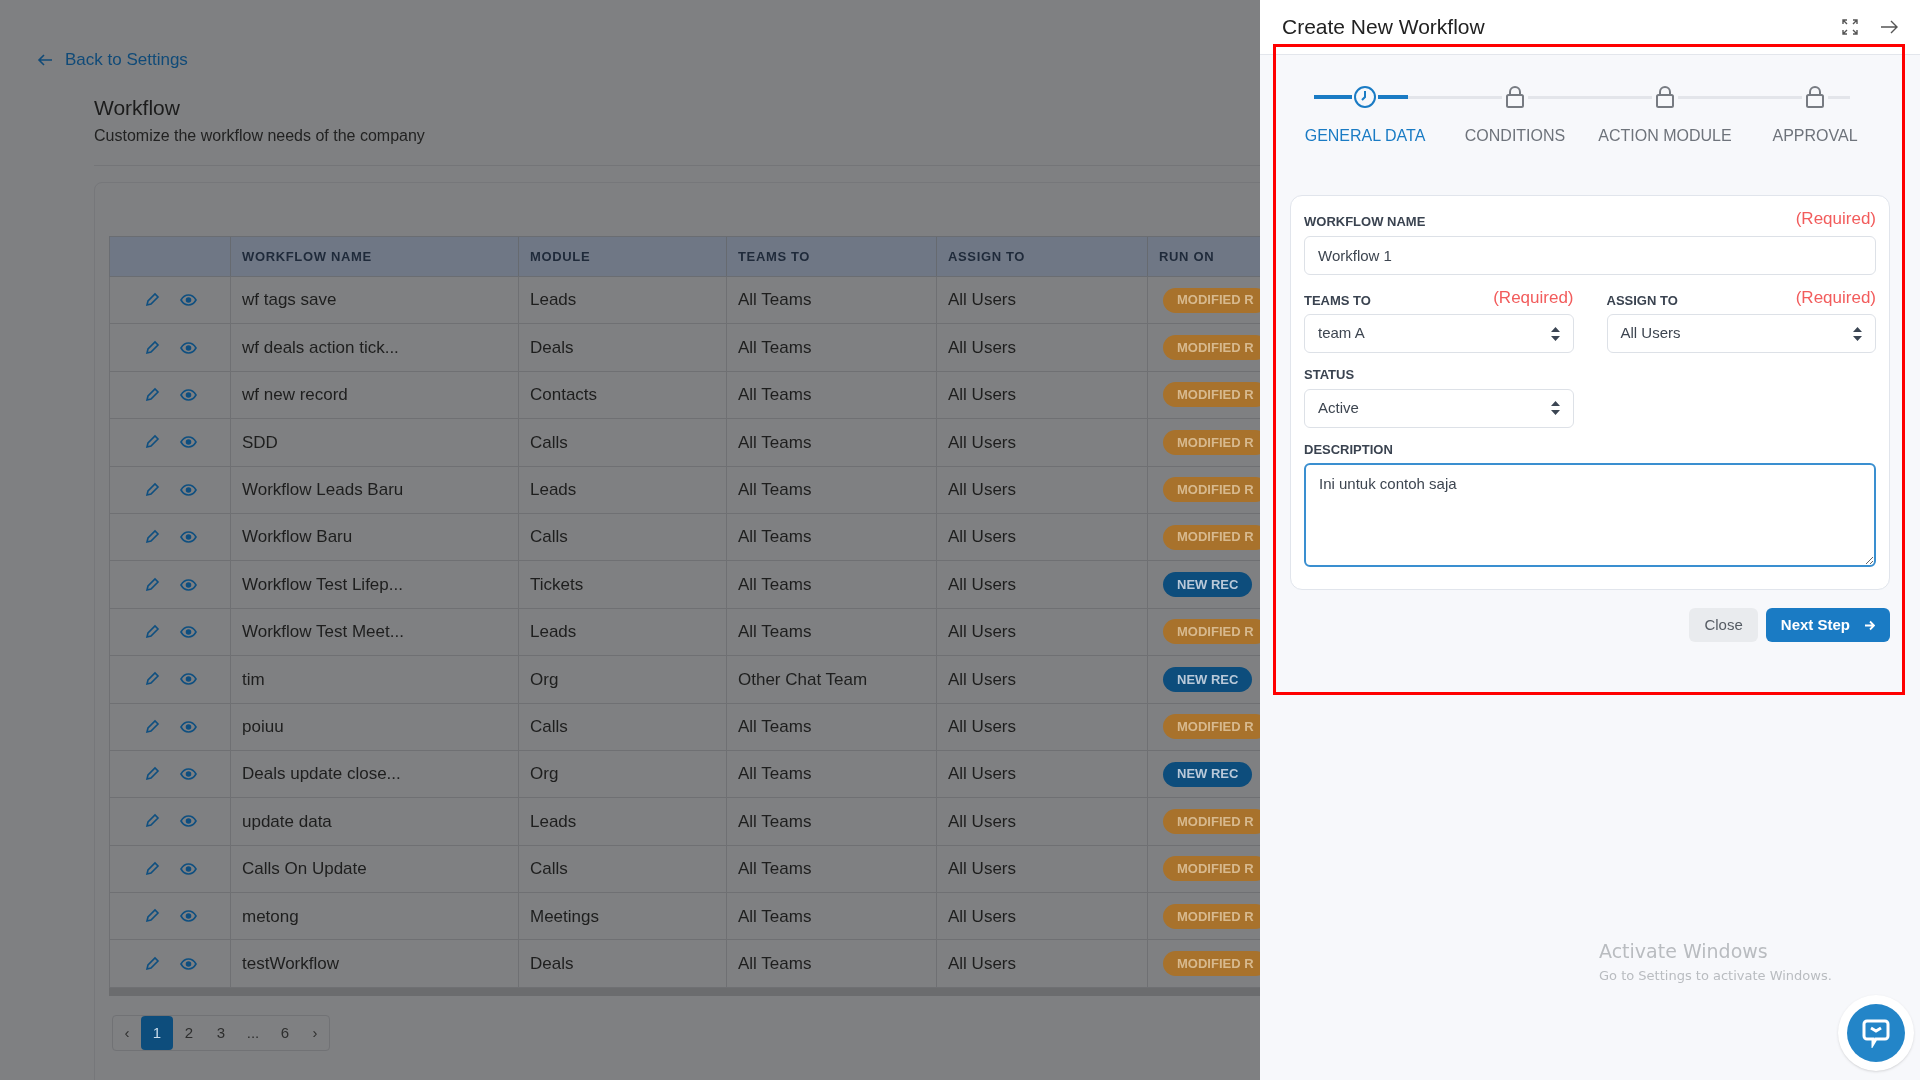 The image size is (1920, 1080). What do you see at coordinates (375, 916) in the screenshot?
I see `table-cell: metong` at bounding box center [375, 916].